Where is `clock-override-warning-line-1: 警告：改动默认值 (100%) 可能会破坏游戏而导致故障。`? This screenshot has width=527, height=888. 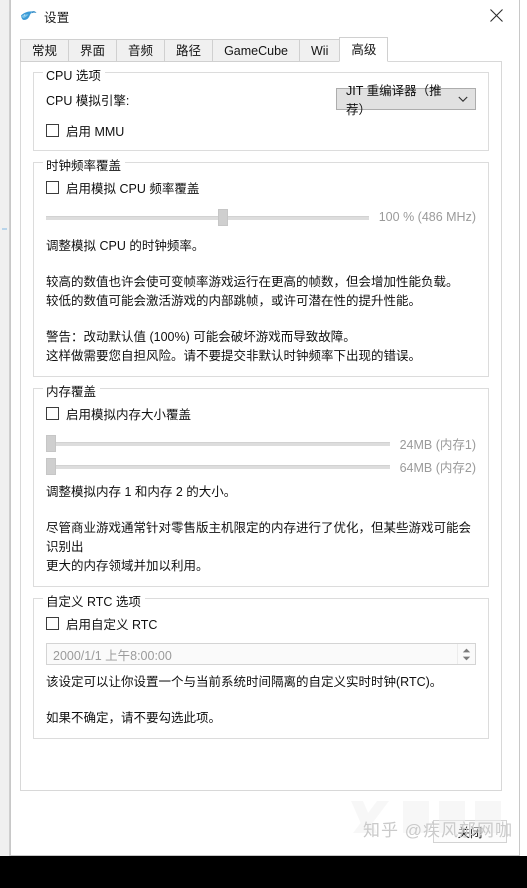
clock-override-warning-line-1: 警告：改动默认值 (100%) 可能会破坏游戏而导致故障。 is located at coordinates (201, 337).